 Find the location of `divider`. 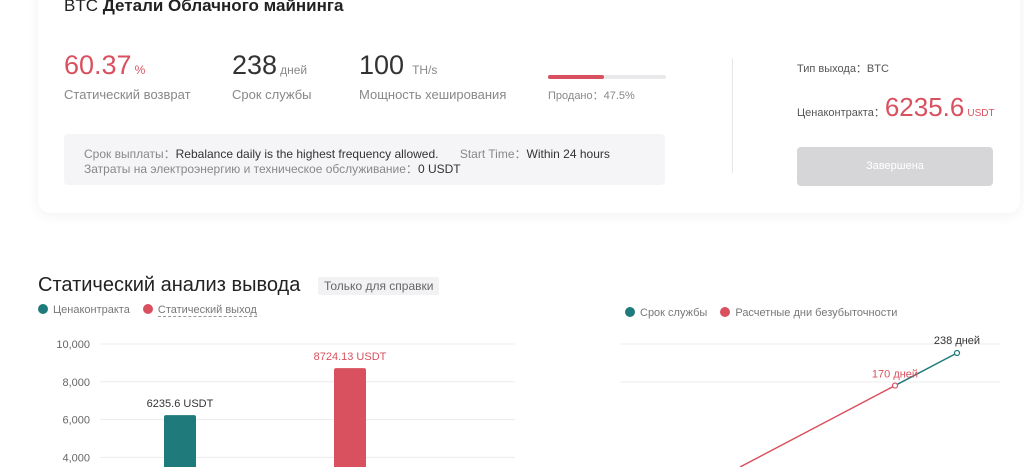

divider is located at coordinates (732, 115).